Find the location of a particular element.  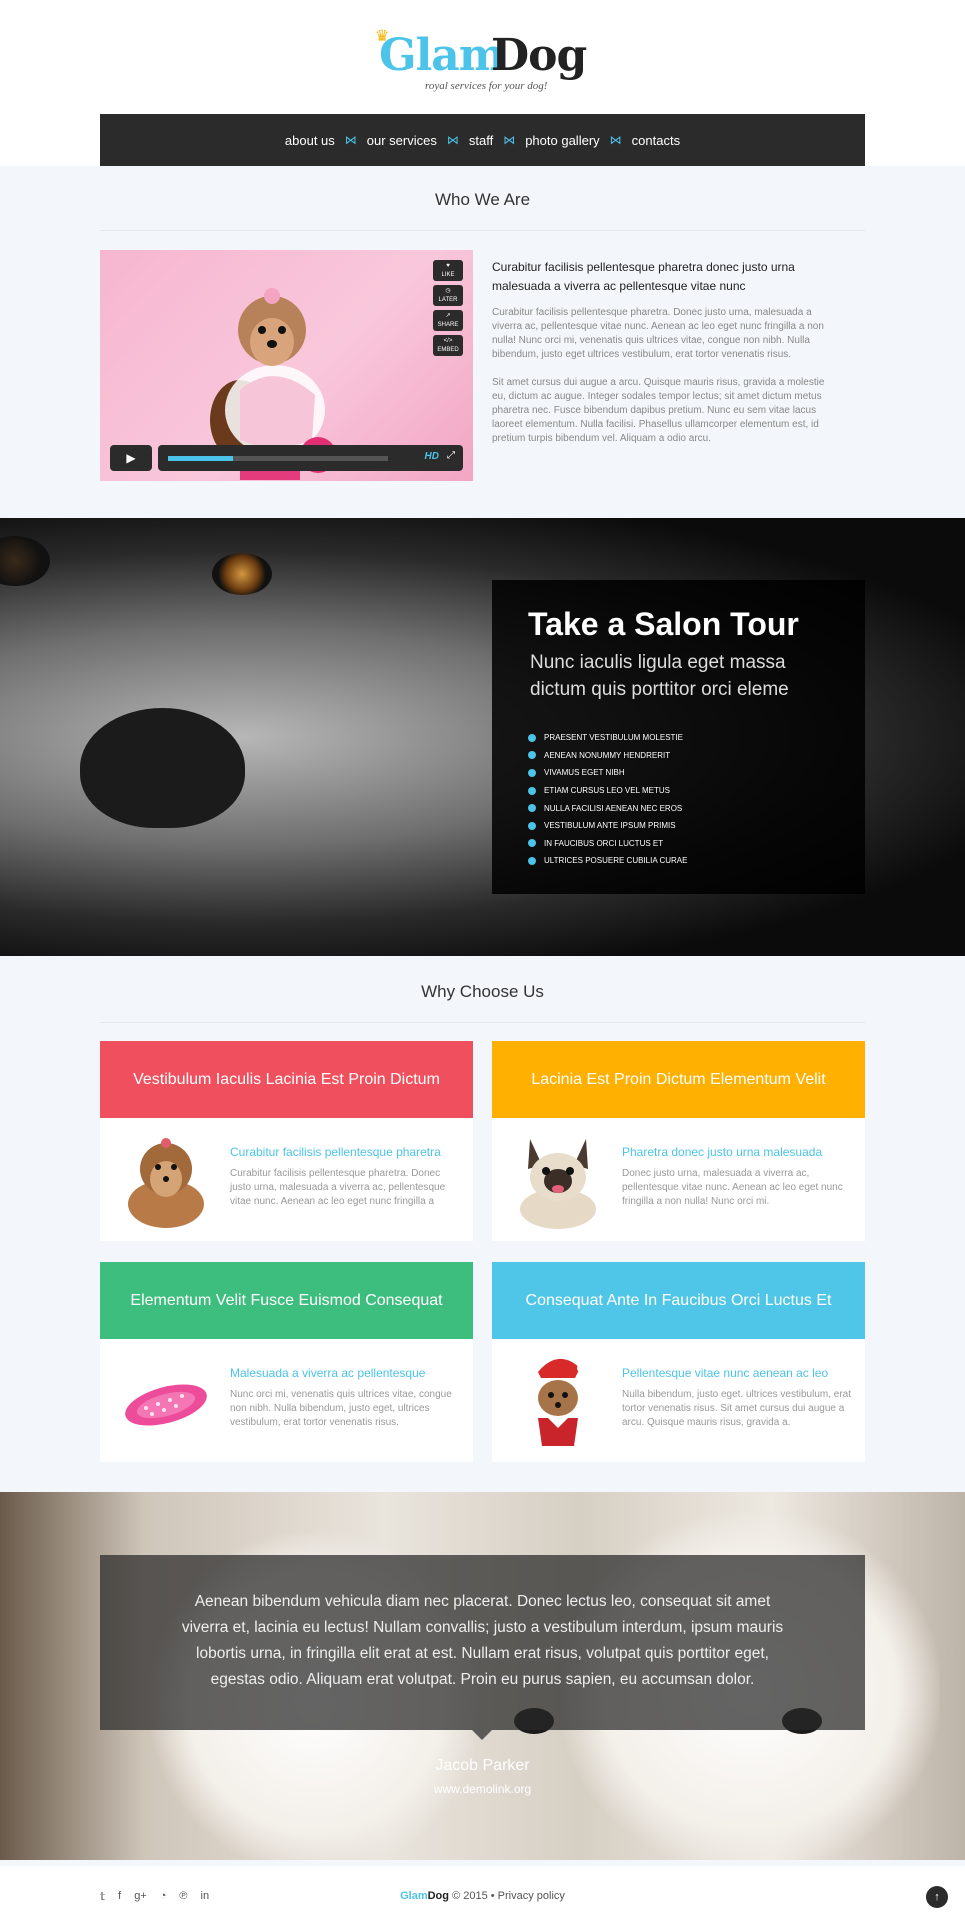

video-progress: HD ⤢ is located at coordinates (310, 458).